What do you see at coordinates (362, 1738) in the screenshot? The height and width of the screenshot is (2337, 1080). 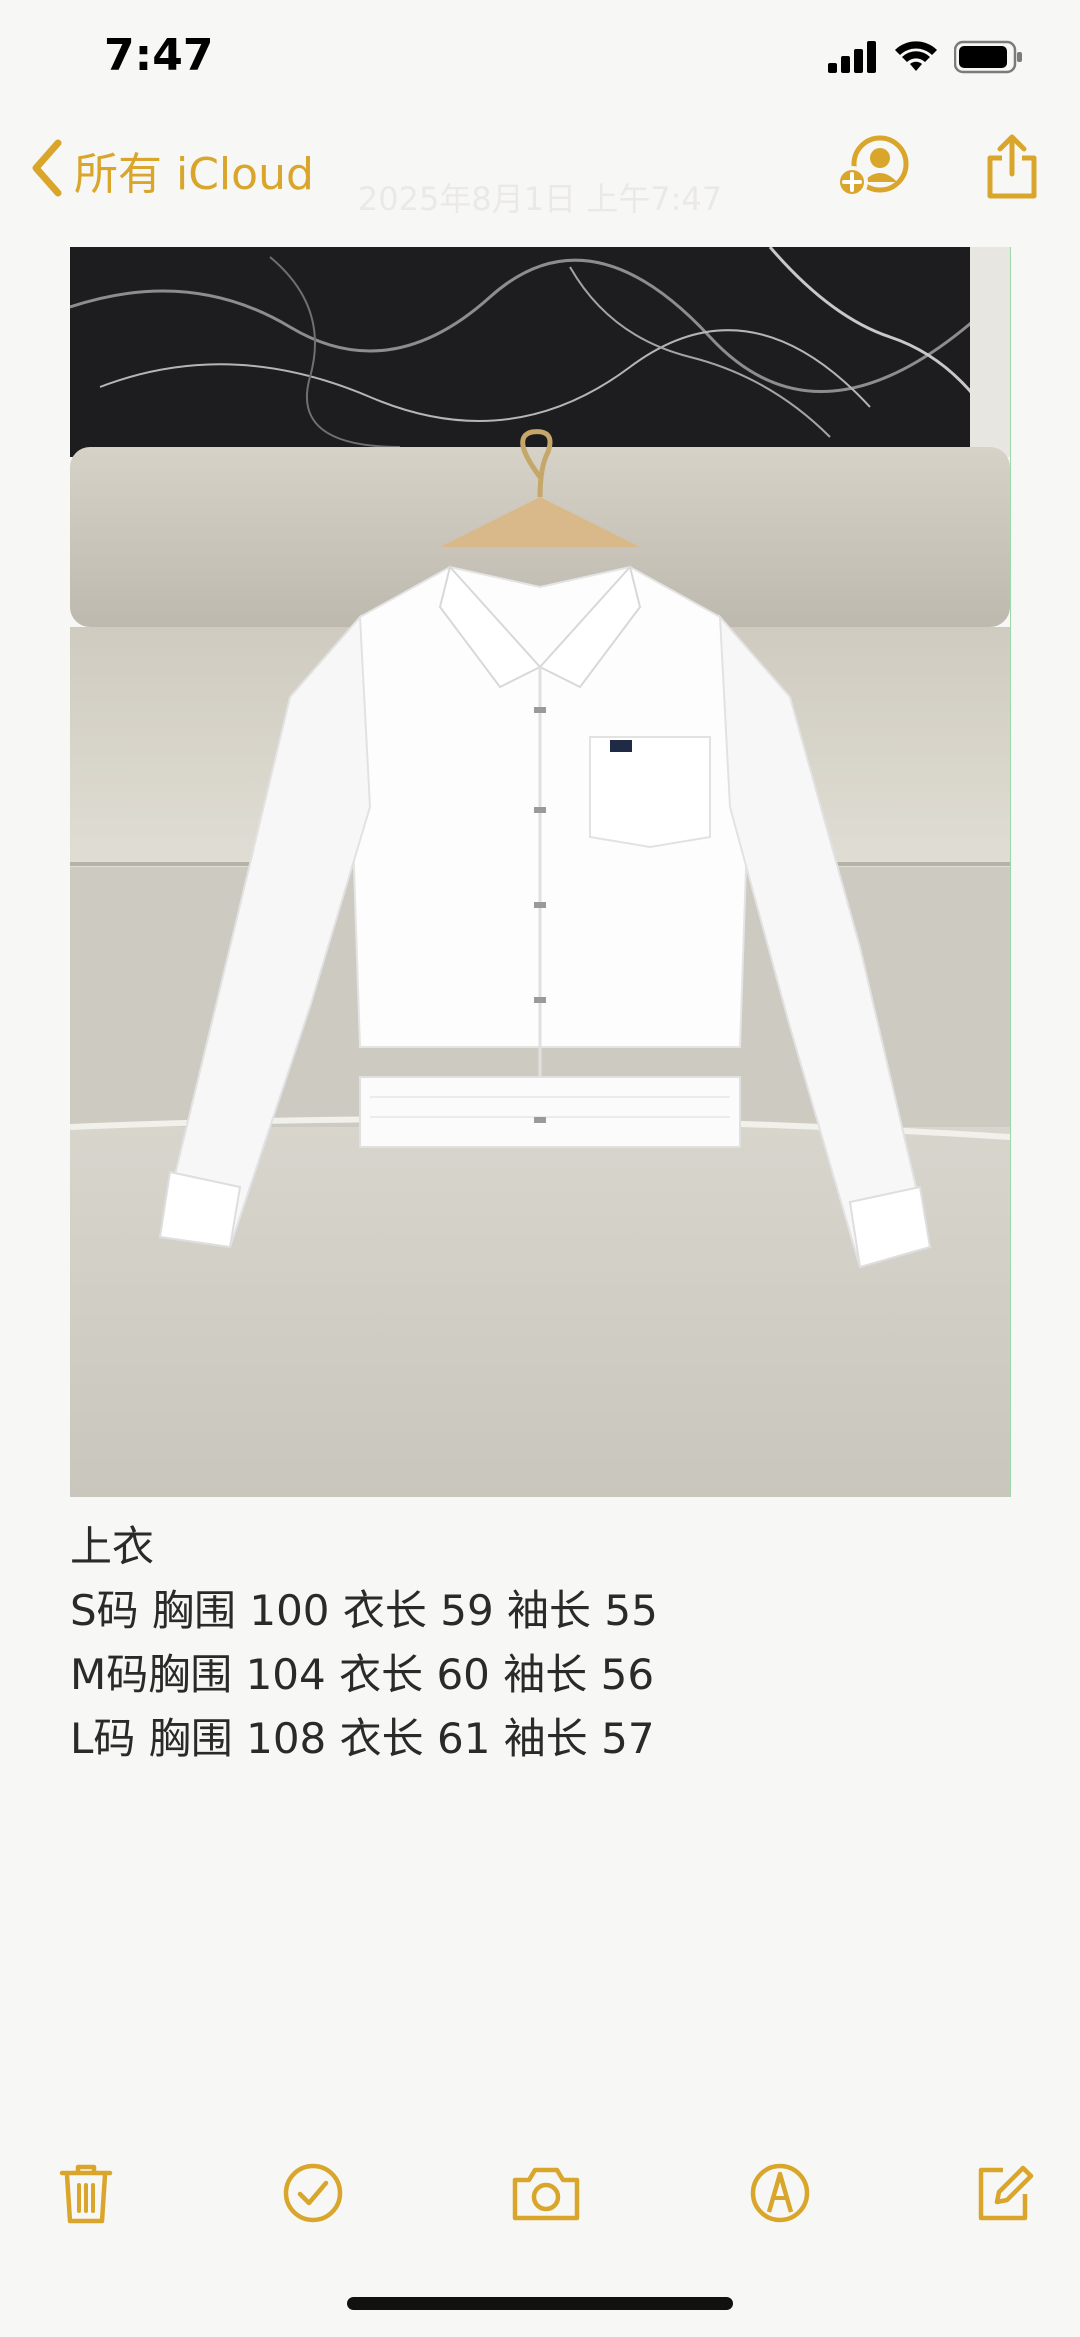 I see `note-line-size-l: L码 胸围 108 衣长 61 袖长 57` at bounding box center [362, 1738].